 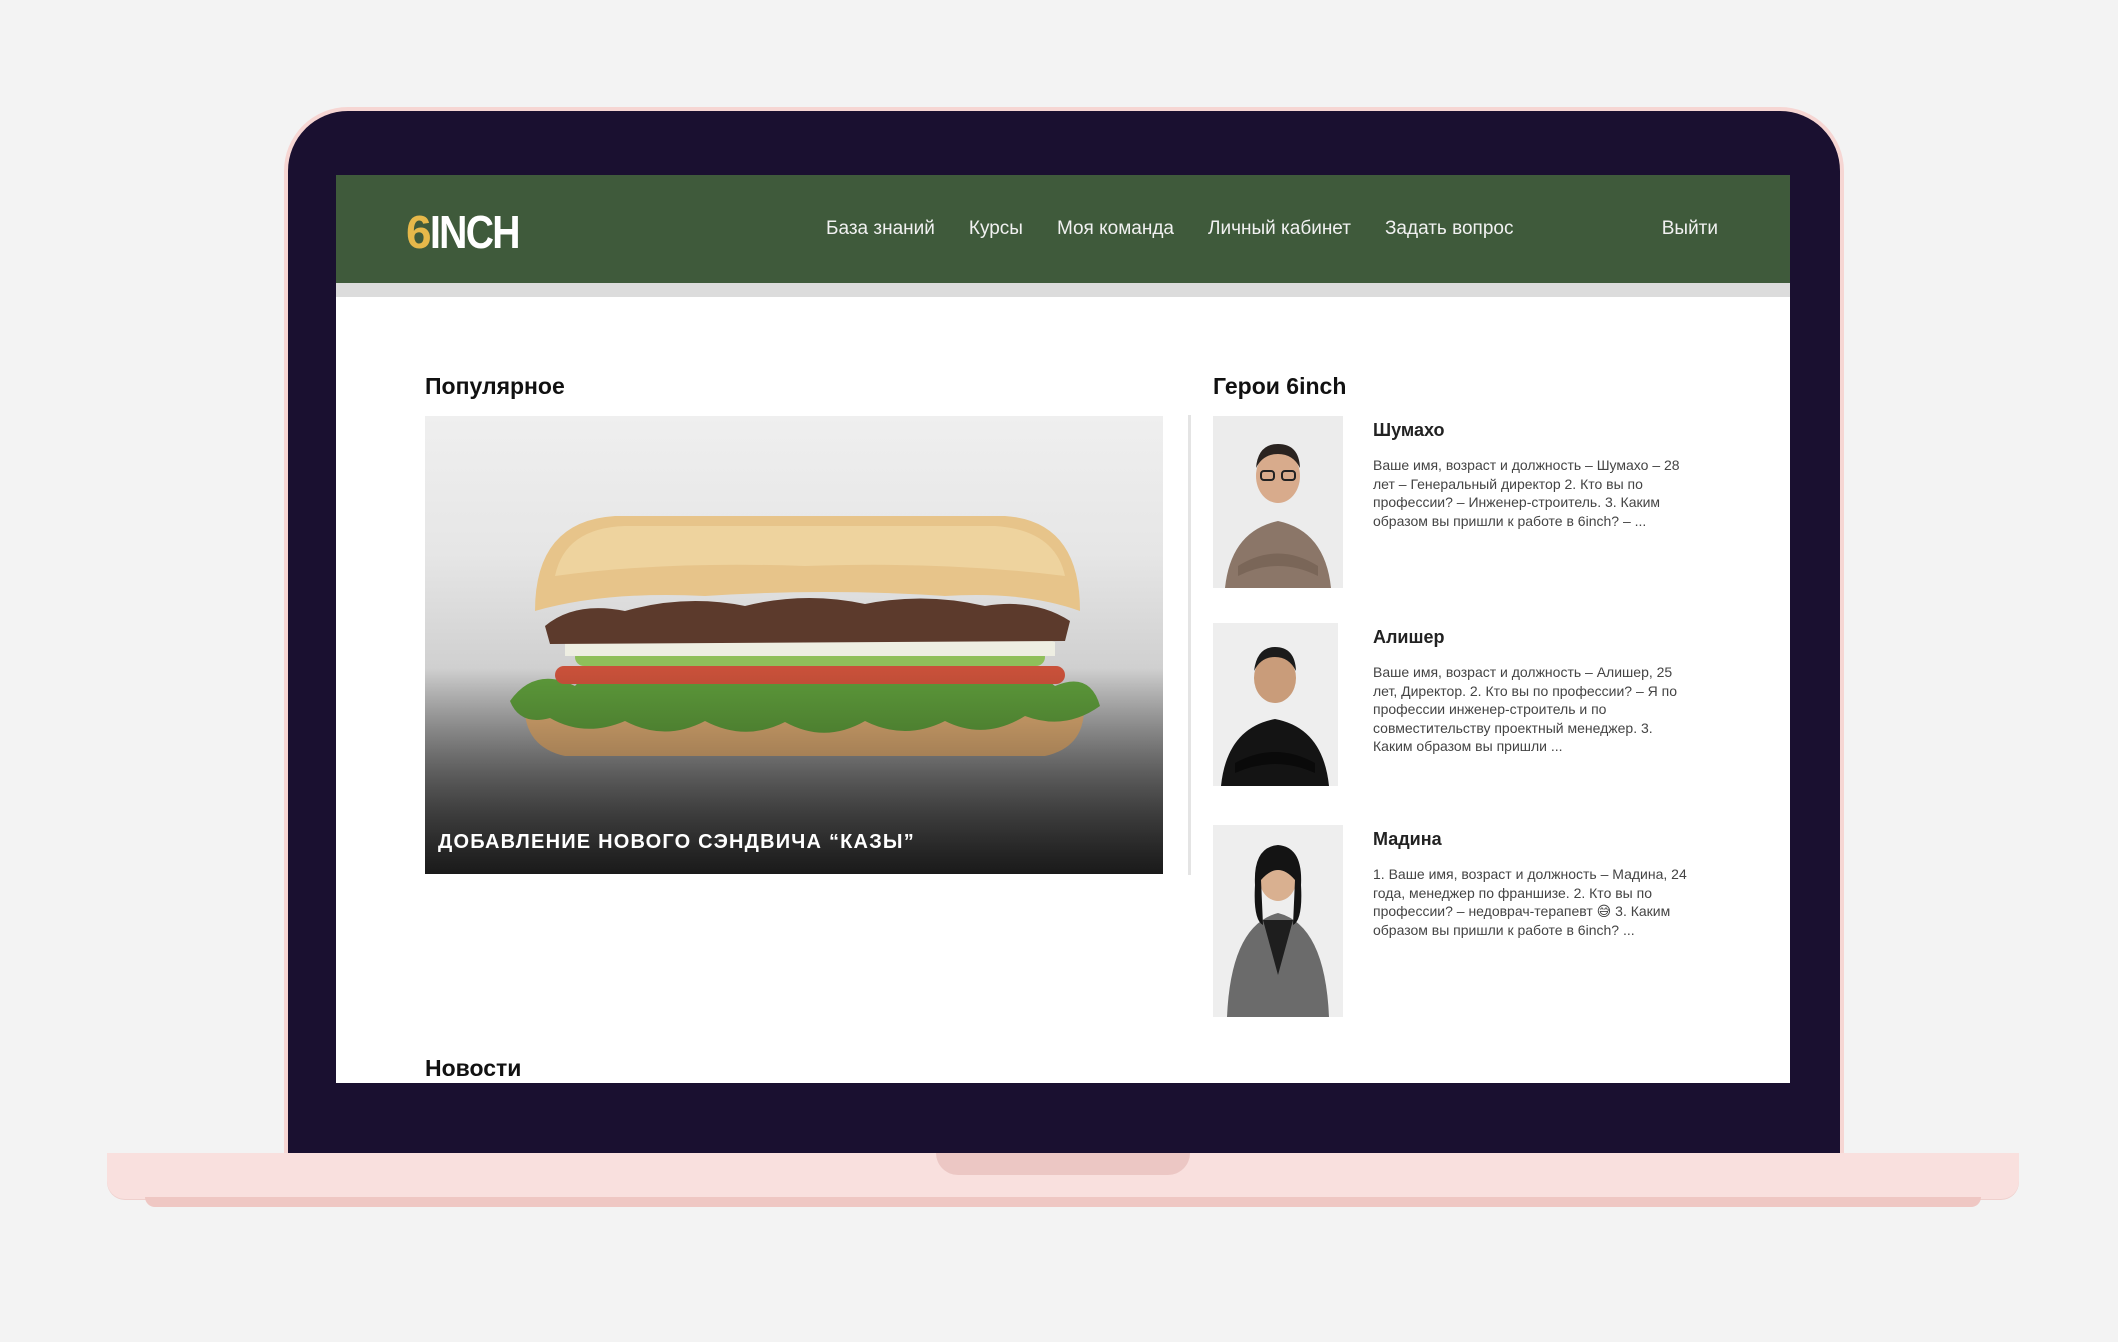 What do you see at coordinates (676, 842) in the screenshot?
I see `popular-card-caption: Добавление нового сэндвича “Казы”` at bounding box center [676, 842].